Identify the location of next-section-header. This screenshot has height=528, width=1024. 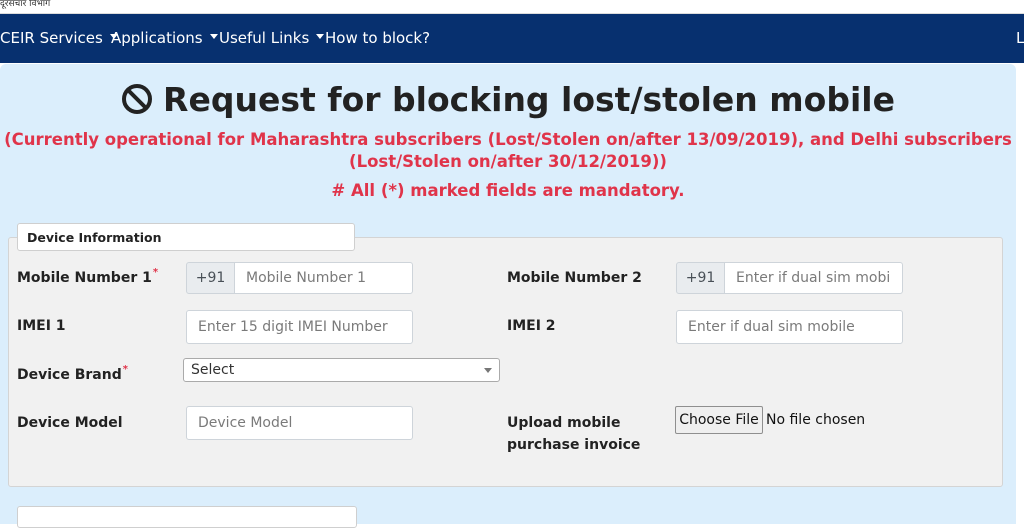
(187, 517).